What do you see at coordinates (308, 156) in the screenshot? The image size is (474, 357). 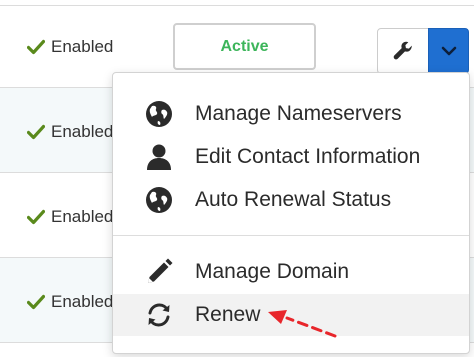 I see `menu-item-label: Edit Contact Information` at bounding box center [308, 156].